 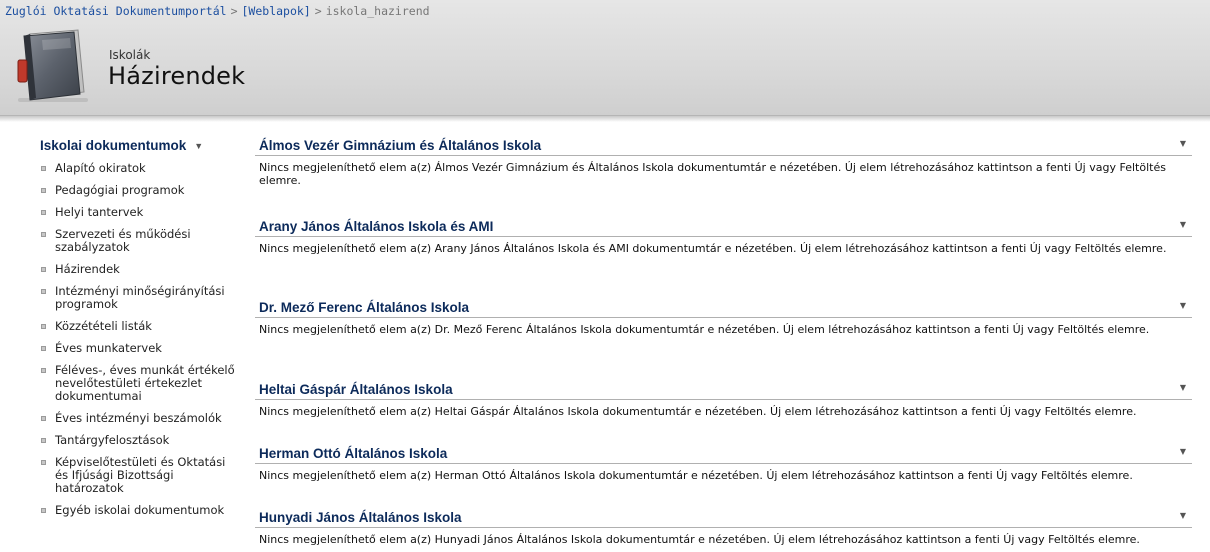 I want to click on nav-item-tantargyfelosztasok: Tantárgyfelosztások, so click(x=136, y=440).